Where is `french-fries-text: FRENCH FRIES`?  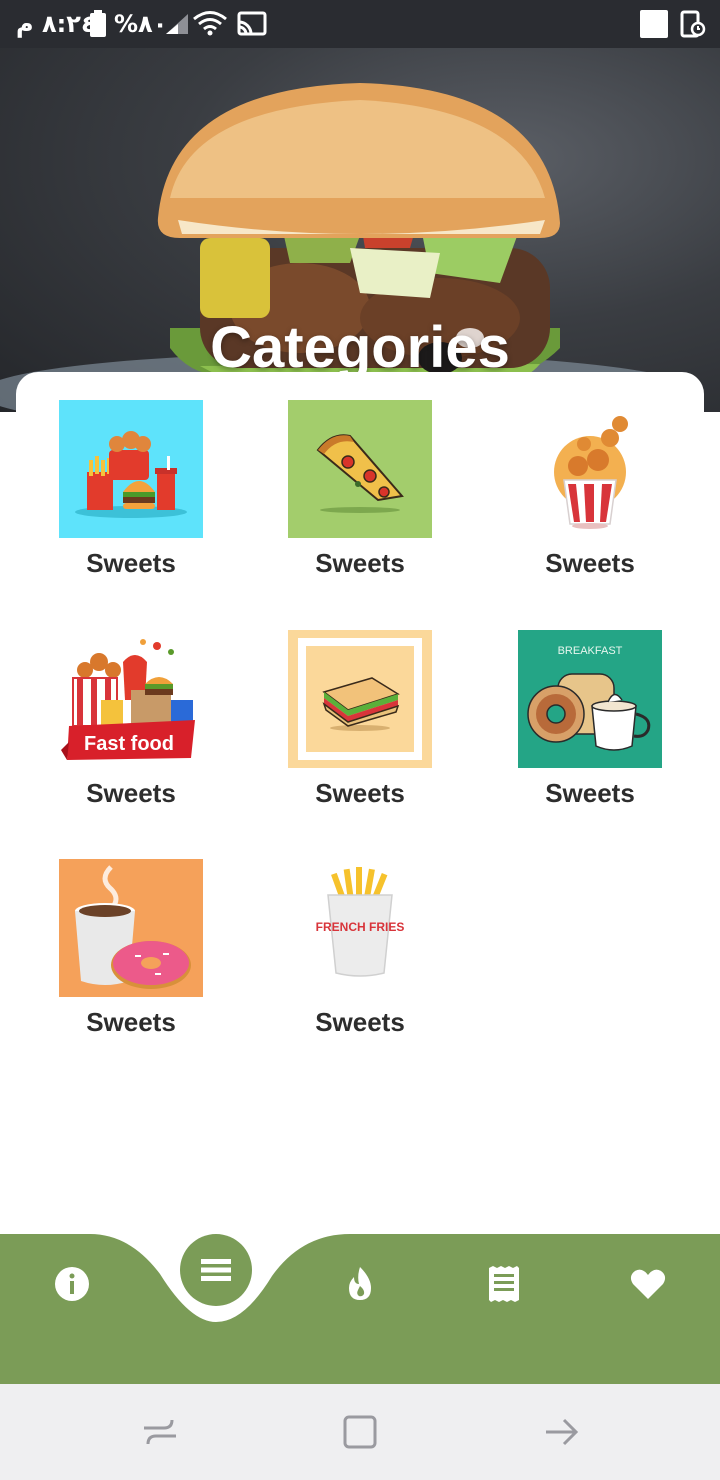
french-fries-text: FRENCH FRIES is located at coordinates (360, 927).